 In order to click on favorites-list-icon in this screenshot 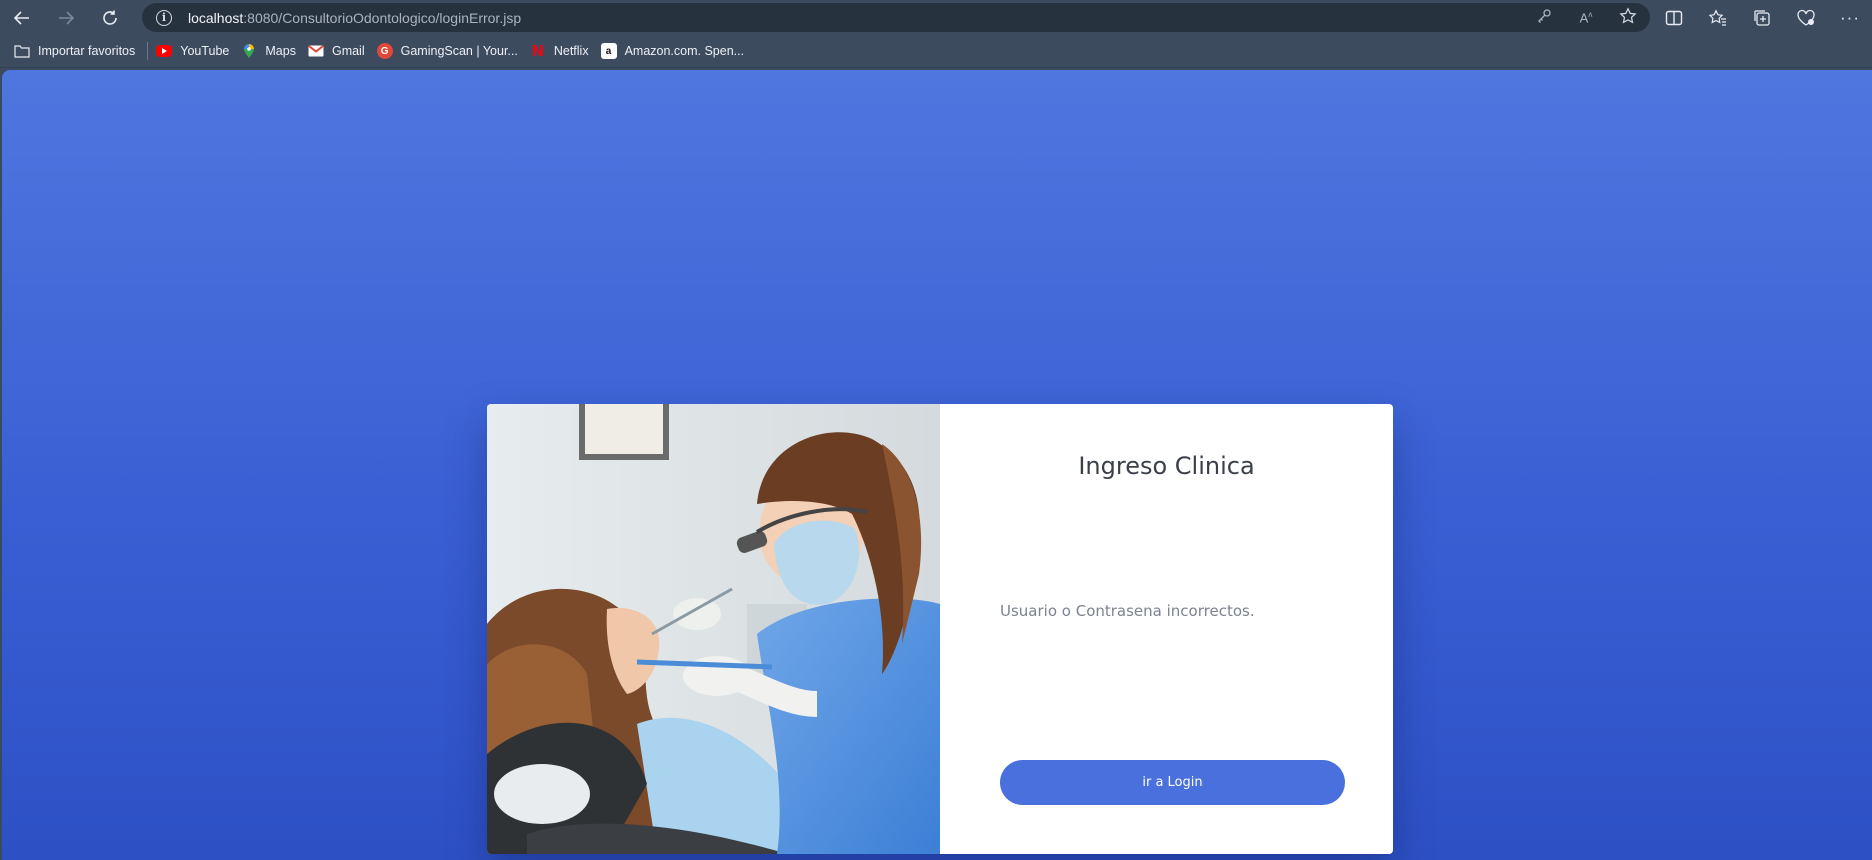, I will do `click(1717, 17)`.